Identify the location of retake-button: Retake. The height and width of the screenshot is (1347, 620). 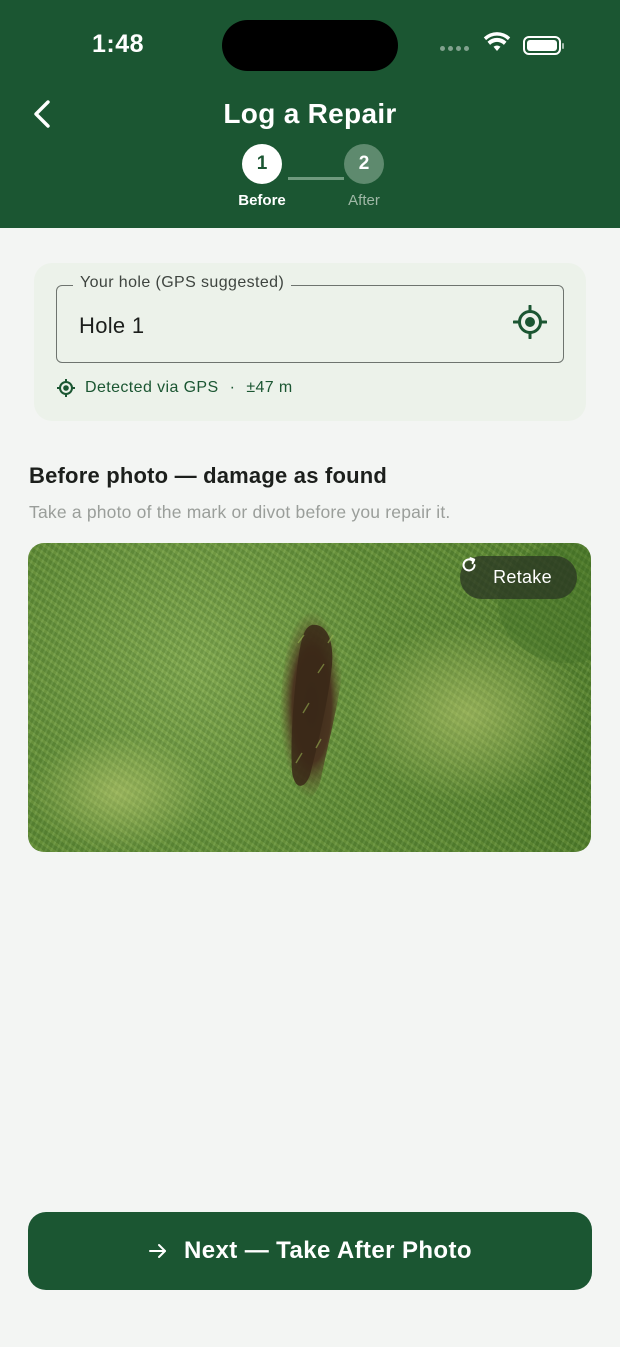
(518, 577).